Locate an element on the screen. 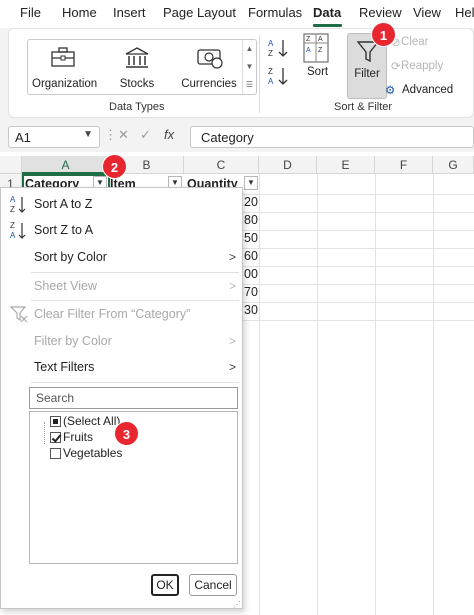 The width and height of the screenshot is (474, 615). menu-review: Review is located at coordinates (380, 12).